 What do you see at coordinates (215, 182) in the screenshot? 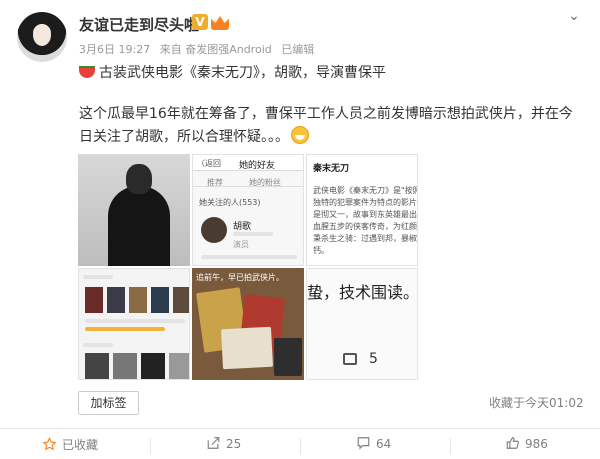
I see `thumb2-tab-1: 推荐` at bounding box center [215, 182].